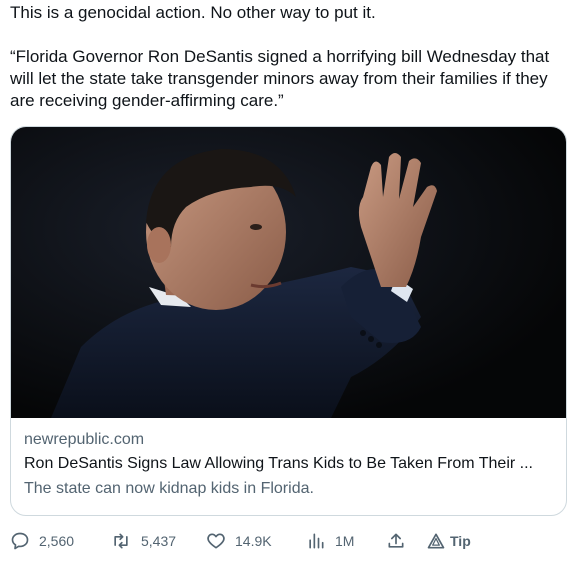  Describe the element at coordinates (216, 541) in the screenshot. I see `heart-icon` at that location.